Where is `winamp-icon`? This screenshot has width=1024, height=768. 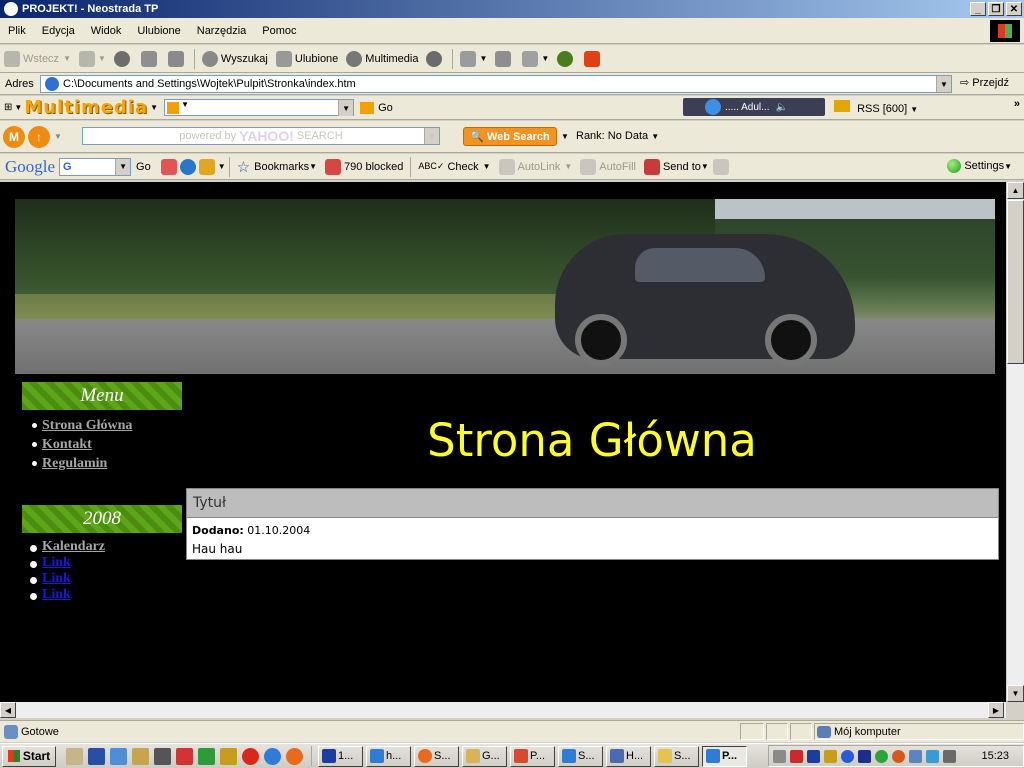 winamp-icon is located at coordinates (830, 756).